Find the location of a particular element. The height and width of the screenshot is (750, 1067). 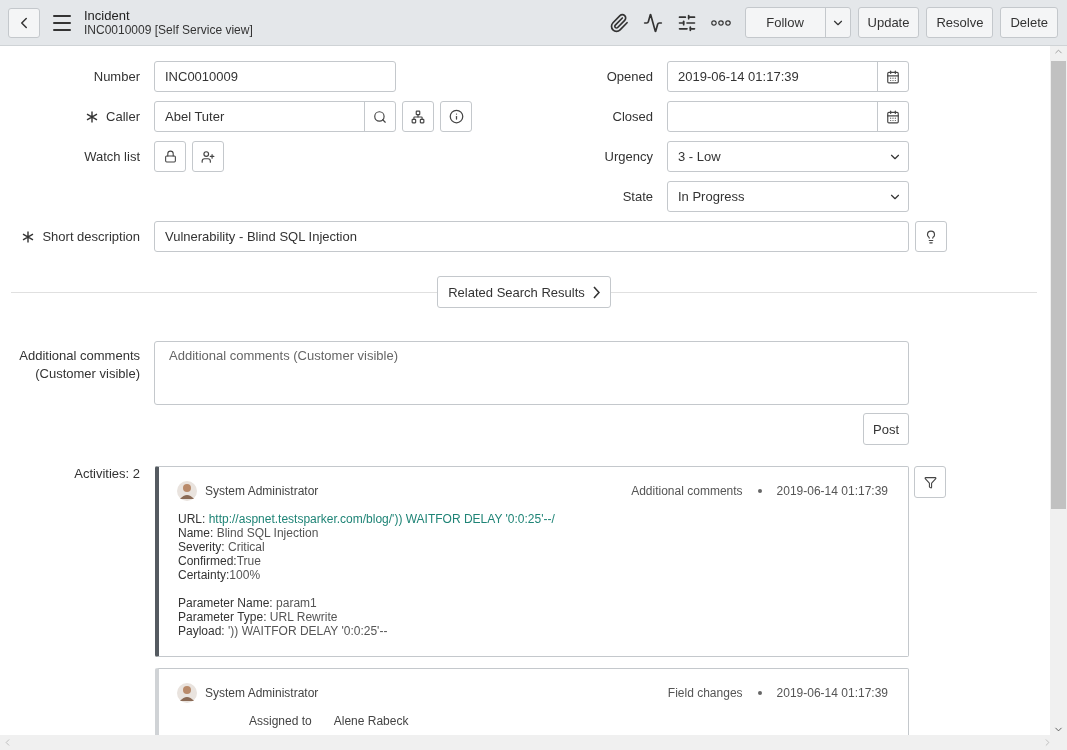

record-subtitle: INC0010009 [Self Service view] is located at coordinates (168, 29).